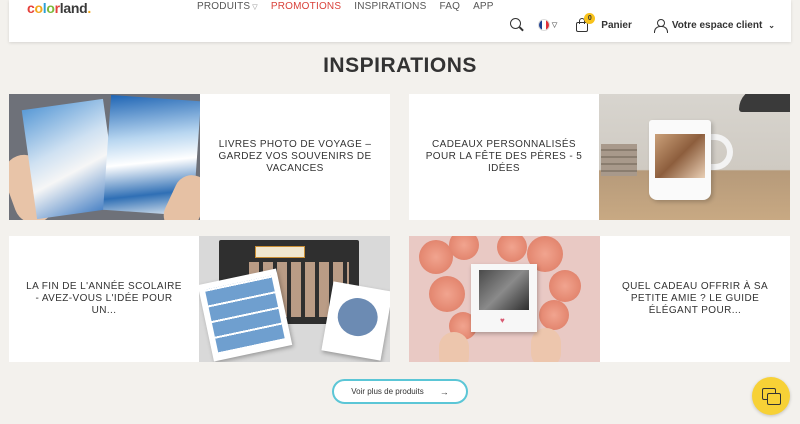  Describe the element at coordinates (502, 320) in the screenshot. I see `heart-icon: ♥` at that location.